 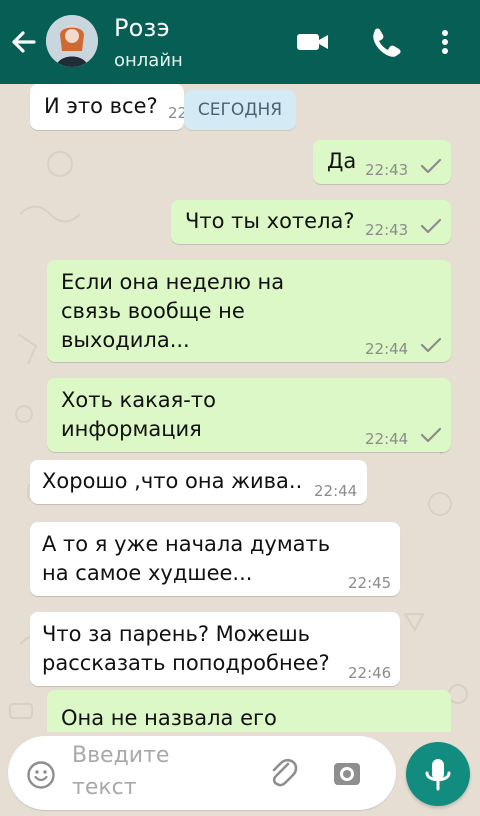 I want to click on contact-avatar, so click(x=72, y=41).